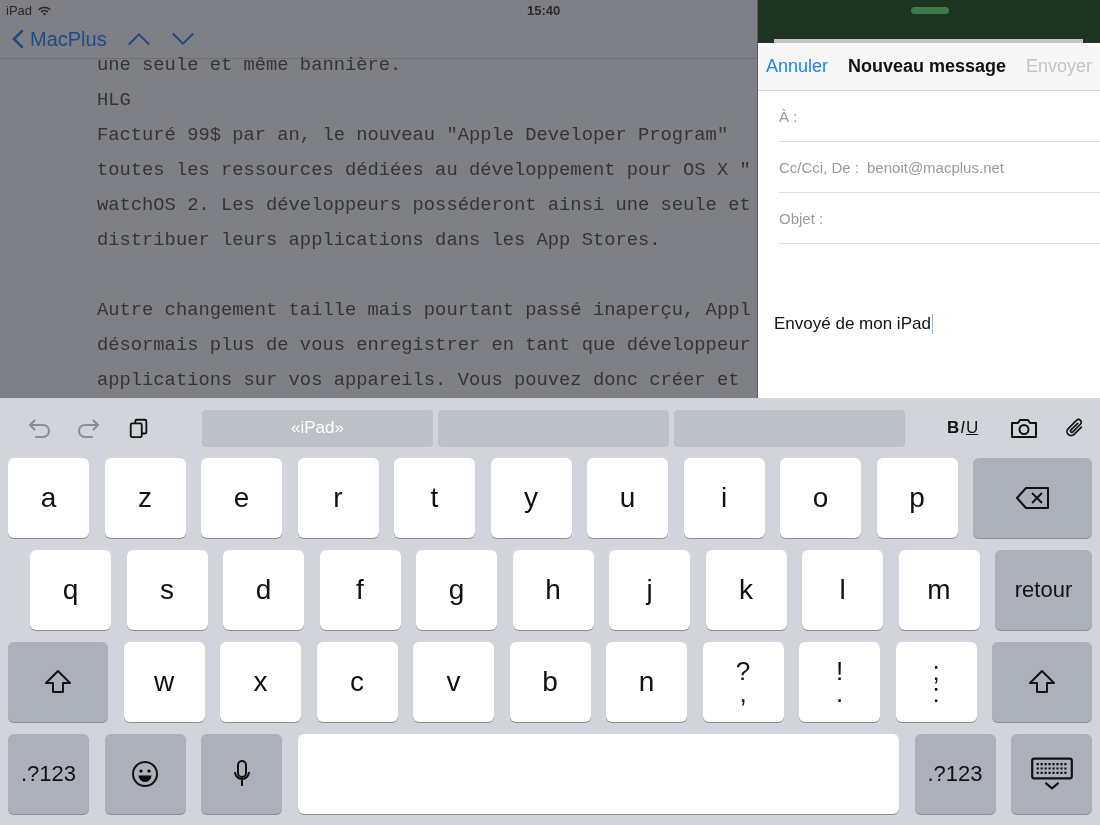 This screenshot has width=1100, height=825. I want to click on chevron-up-icon, so click(138, 39).